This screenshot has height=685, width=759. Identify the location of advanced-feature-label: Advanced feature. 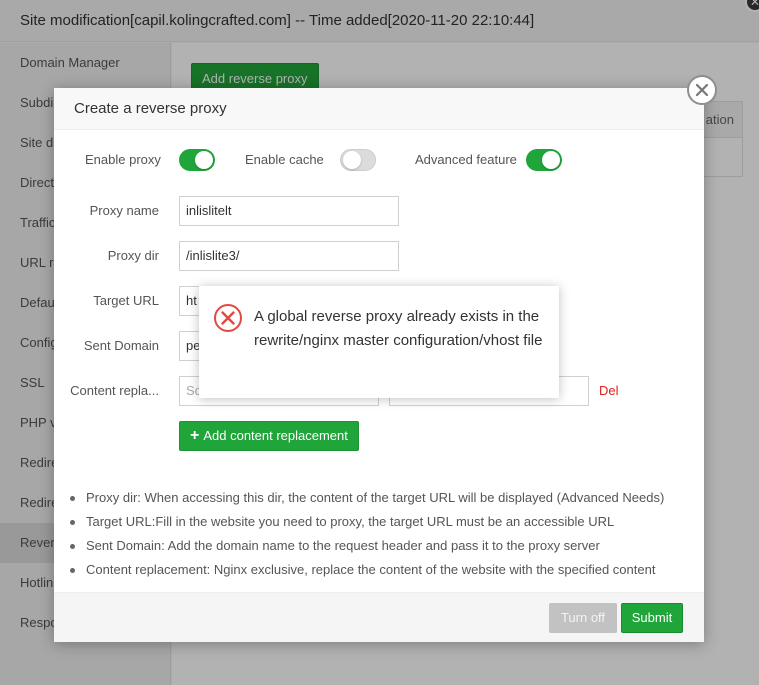
(466, 159).